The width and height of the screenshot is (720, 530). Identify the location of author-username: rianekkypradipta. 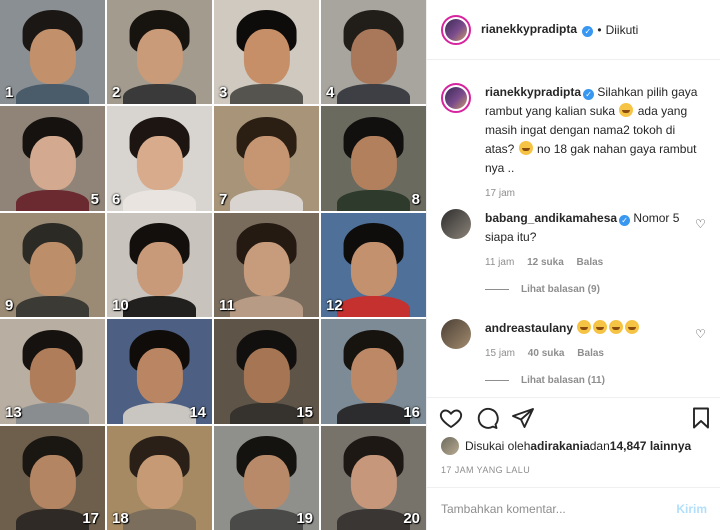
(529, 29).